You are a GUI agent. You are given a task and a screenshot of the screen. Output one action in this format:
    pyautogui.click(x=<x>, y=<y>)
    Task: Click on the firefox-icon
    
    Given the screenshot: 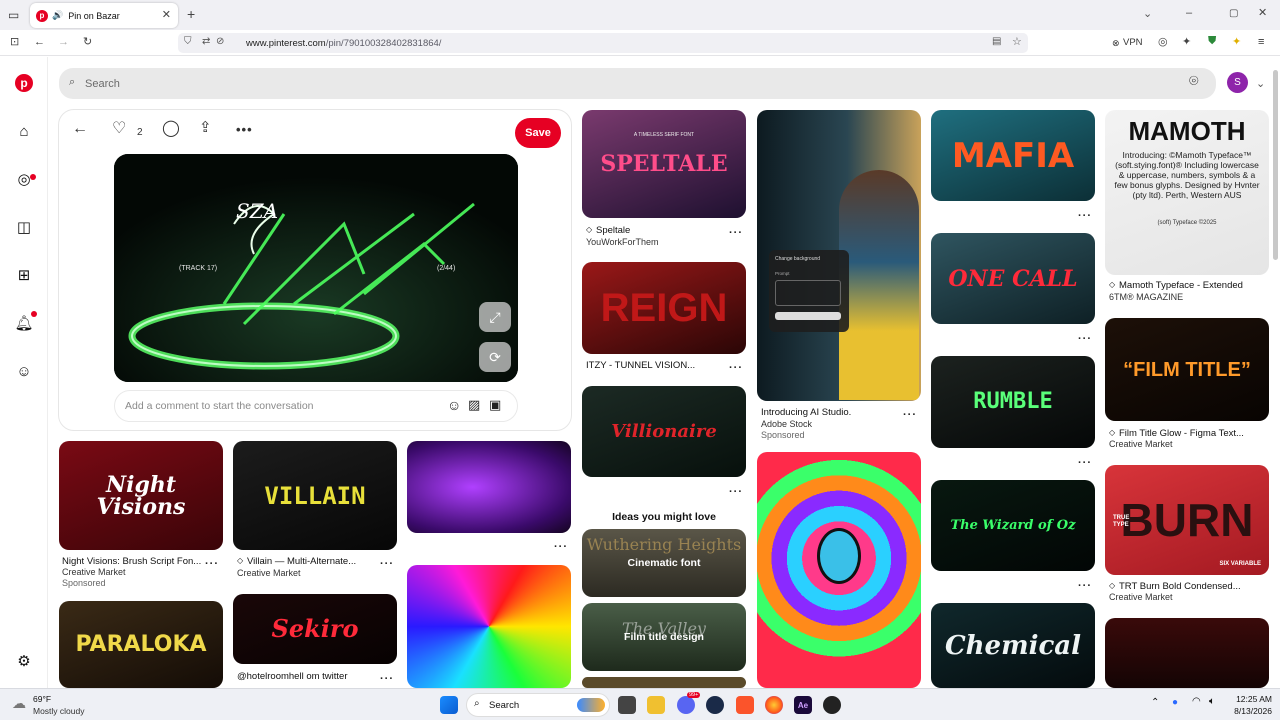 What is the action you would take?
    pyautogui.click(x=774, y=705)
    